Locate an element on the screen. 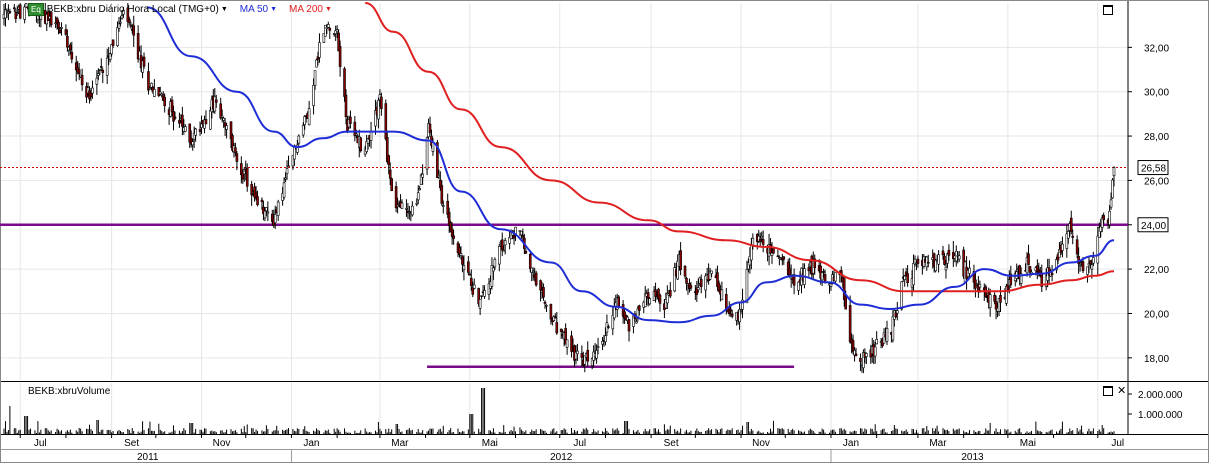 This screenshot has height=463, width=1209. price-tick-label-4: 26,00 is located at coordinates (1156, 181).